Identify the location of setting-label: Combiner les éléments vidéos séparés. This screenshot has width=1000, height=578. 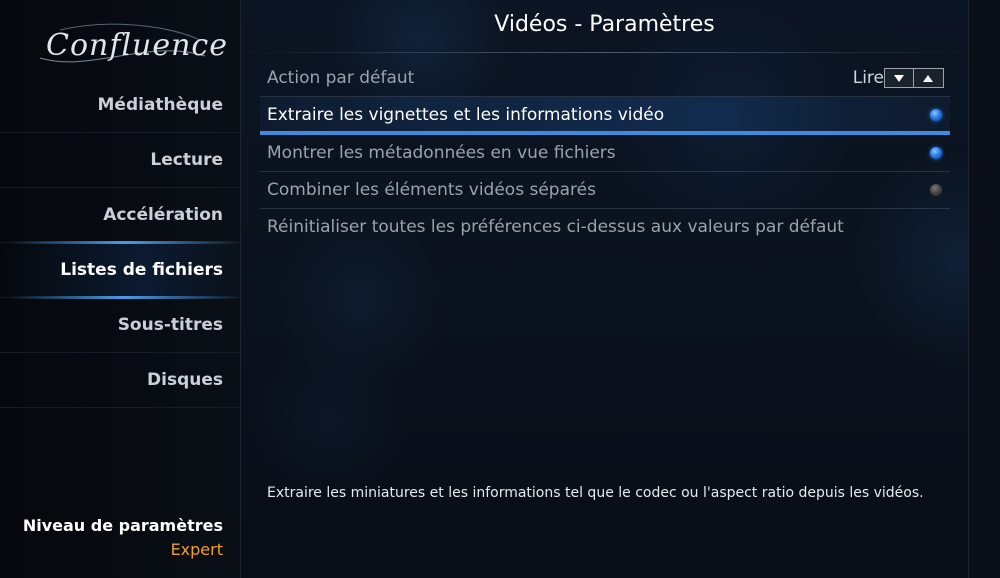
(431, 190).